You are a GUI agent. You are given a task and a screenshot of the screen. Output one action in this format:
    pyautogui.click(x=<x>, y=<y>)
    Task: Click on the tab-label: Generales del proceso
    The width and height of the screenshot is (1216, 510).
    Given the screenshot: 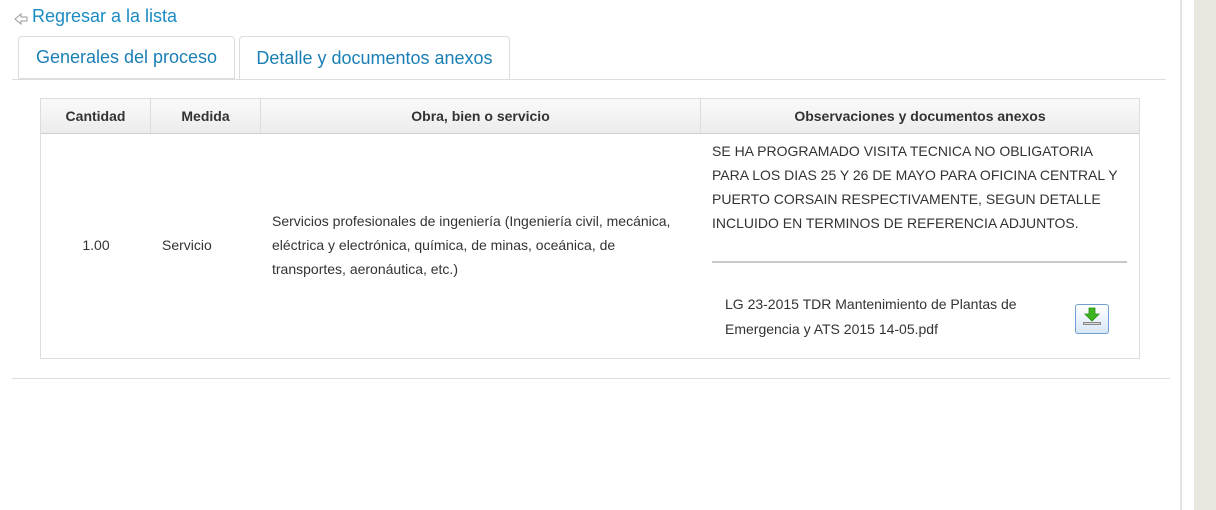 What is the action you would take?
    pyautogui.click(x=126, y=57)
    